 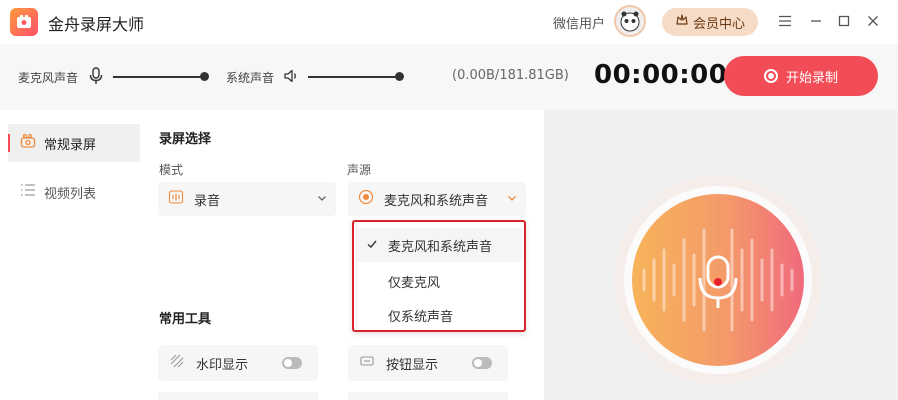 I want to click on camera-icon, so click(x=28, y=143).